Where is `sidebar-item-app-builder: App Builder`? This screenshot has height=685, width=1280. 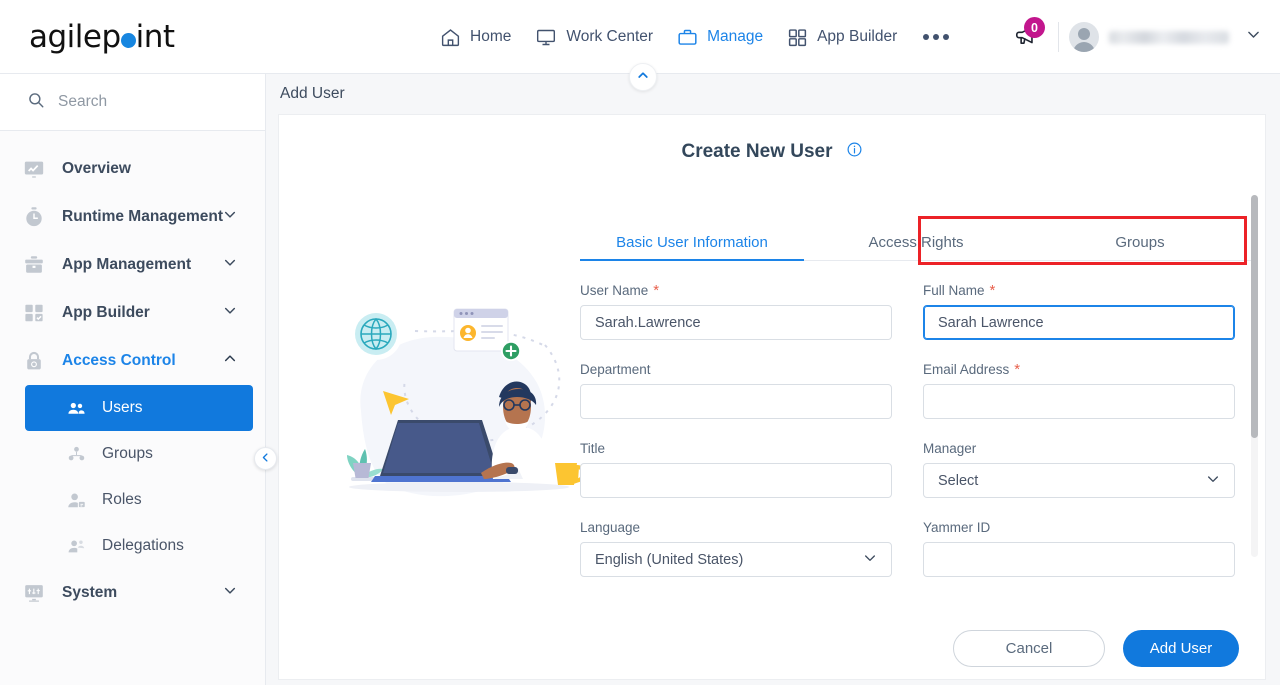 sidebar-item-app-builder: App Builder is located at coordinates (132, 313).